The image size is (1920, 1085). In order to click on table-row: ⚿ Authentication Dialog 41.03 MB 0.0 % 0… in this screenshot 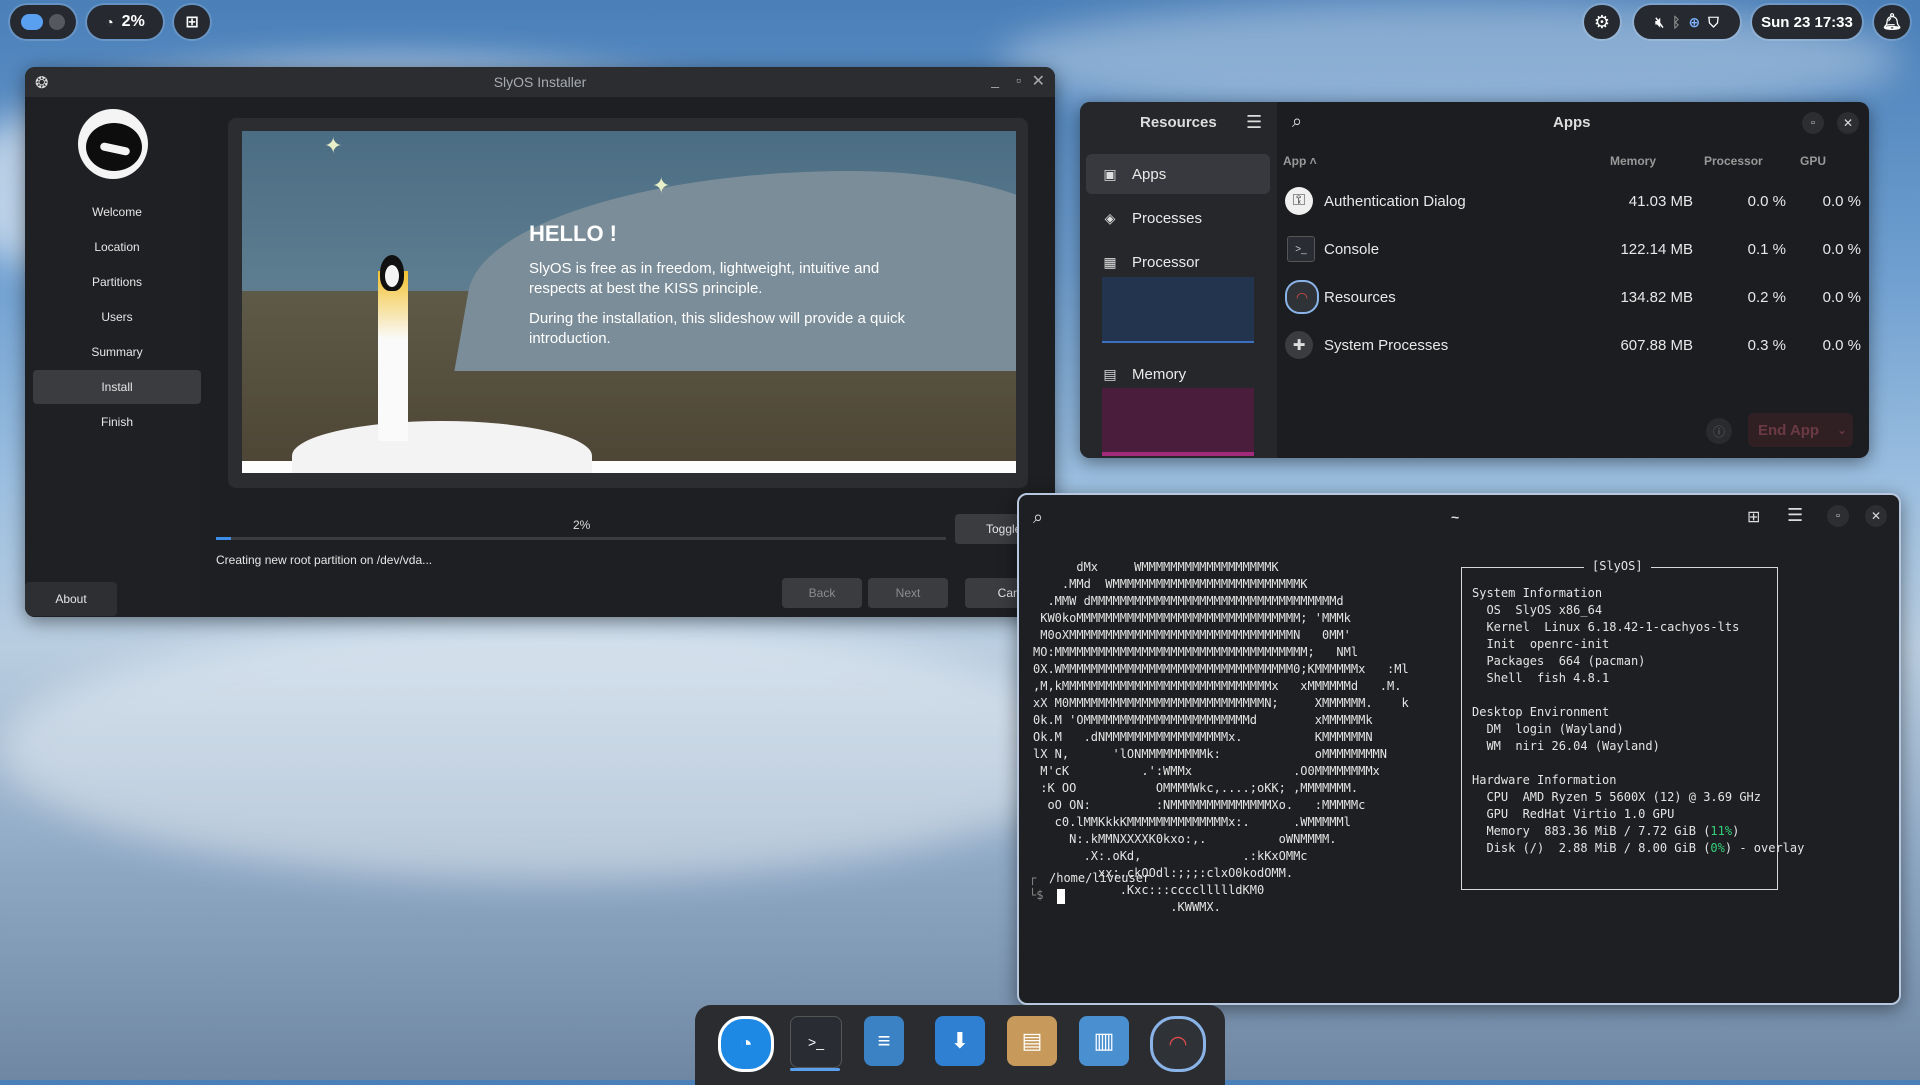, I will do `click(1574, 201)`.